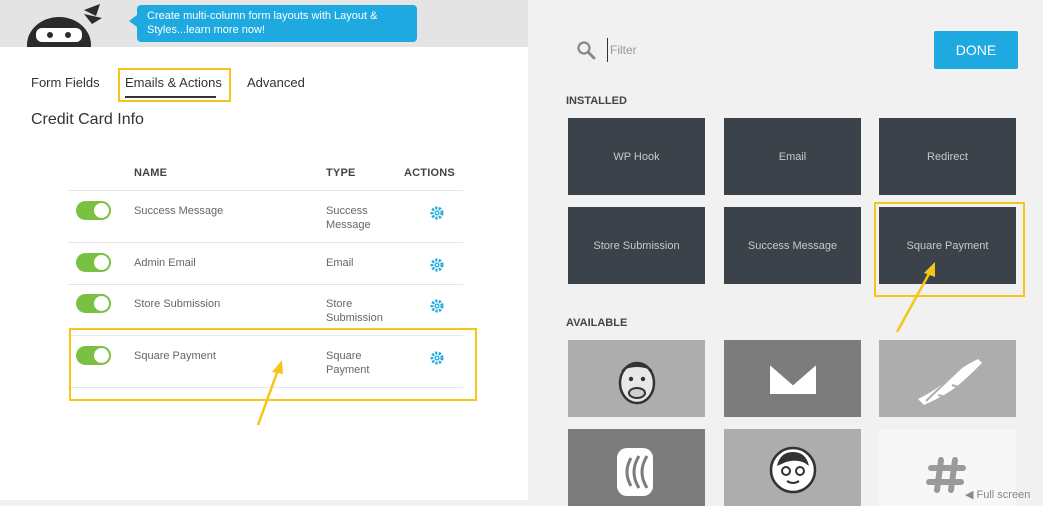 This screenshot has width=1043, height=506. Describe the element at coordinates (64, 25) in the screenshot. I see `ninja-logo` at that location.